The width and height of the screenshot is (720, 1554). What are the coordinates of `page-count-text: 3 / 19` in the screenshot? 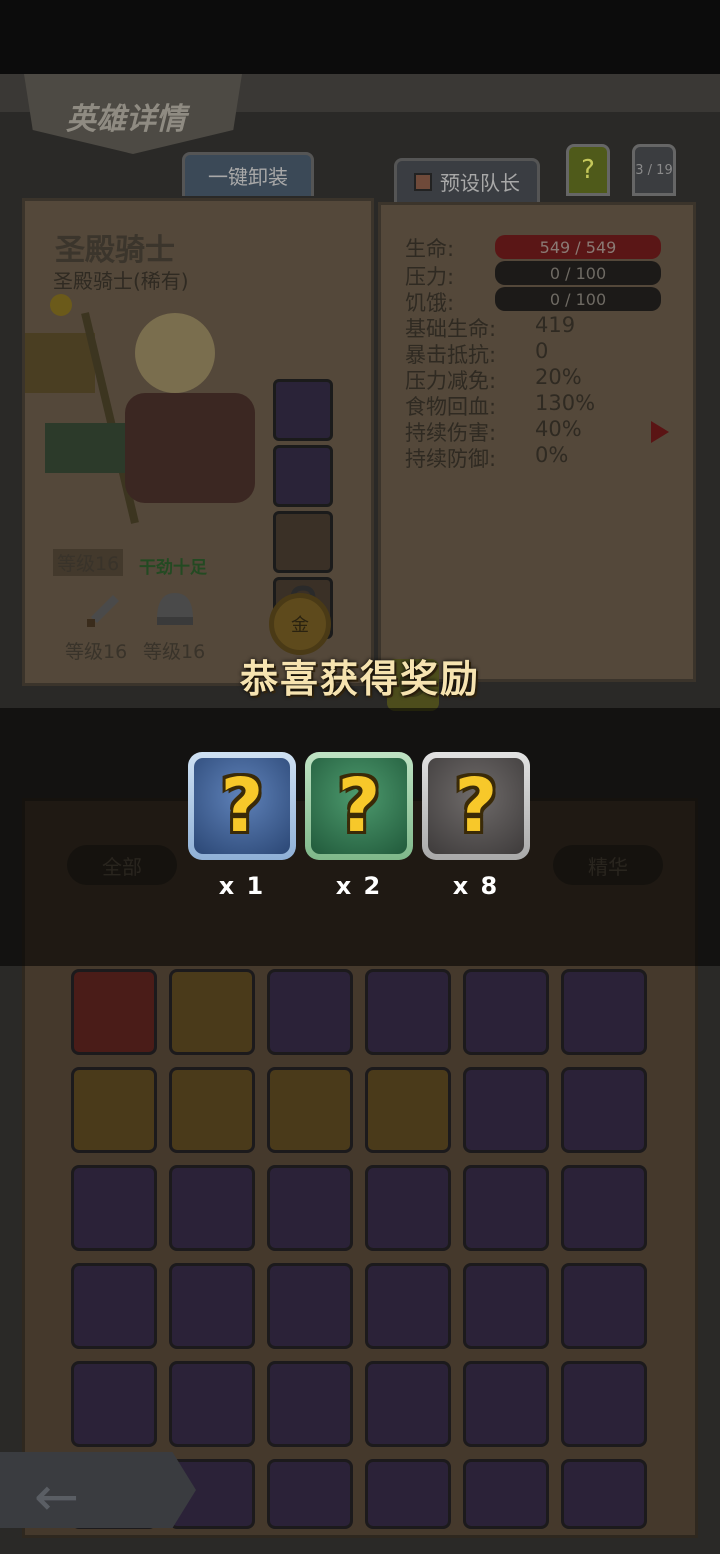 It's located at (654, 170).